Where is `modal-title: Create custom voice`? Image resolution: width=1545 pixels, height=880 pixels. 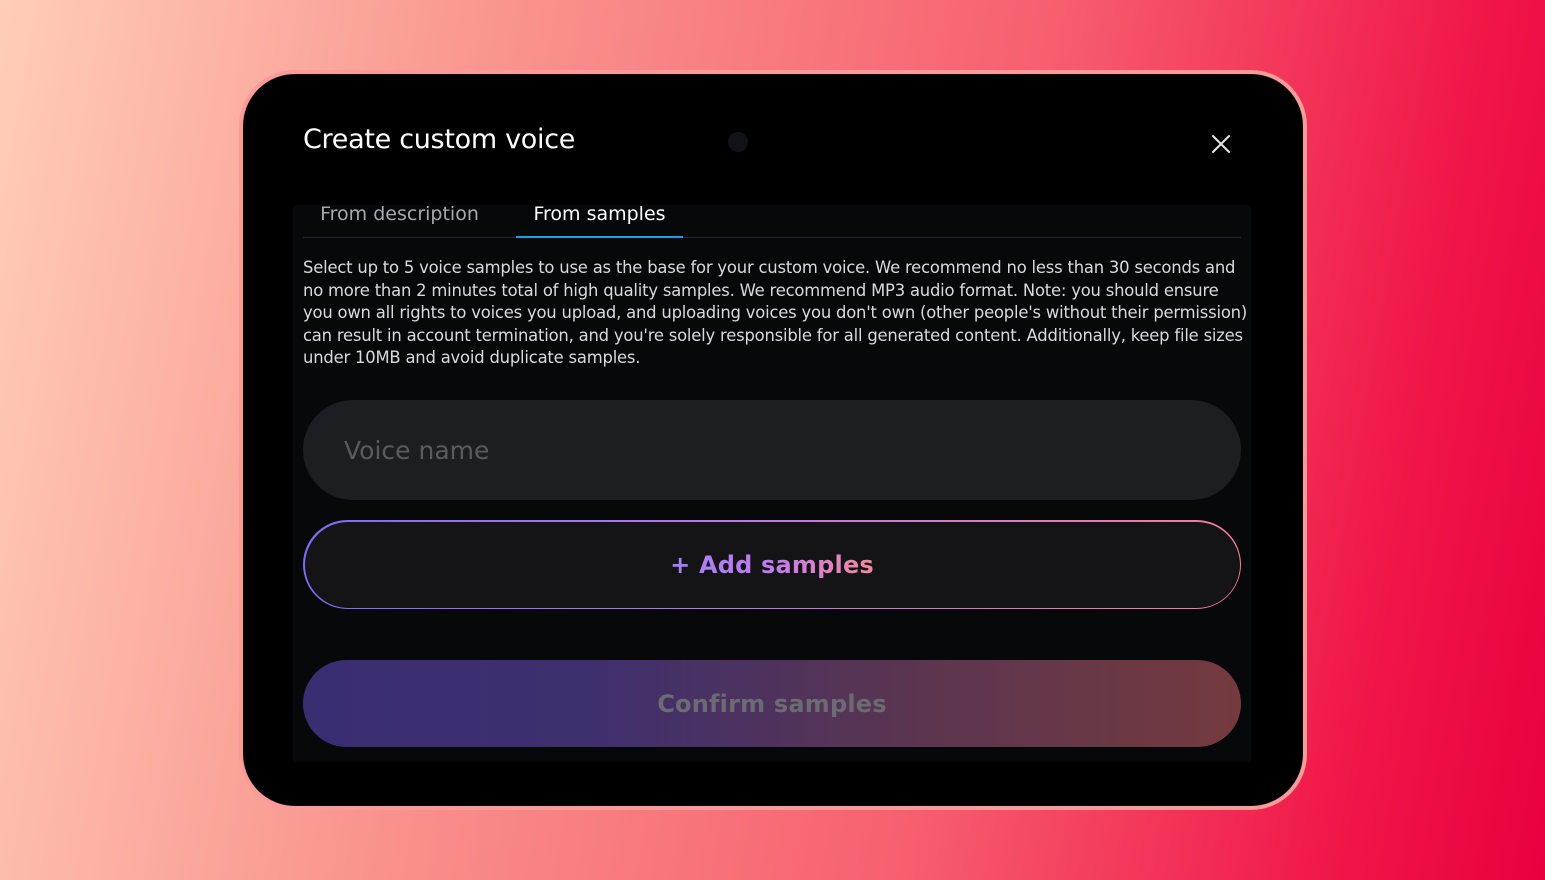
modal-title: Create custom voice is located at coordinates (439, 139).